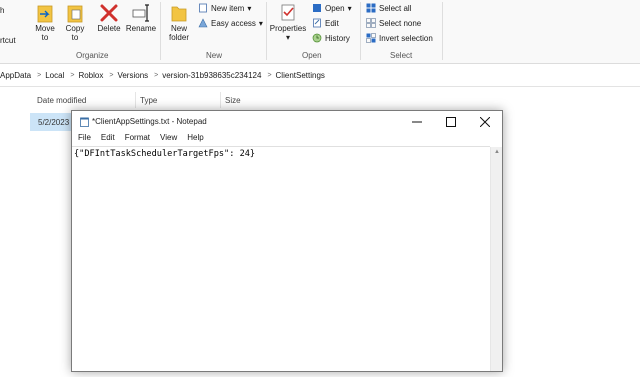 Image resolution: width=640 pixels, height=377 pixels. Describe the element at coordinates (317, 8) in the screenshot. I see `open-icon` at that location.